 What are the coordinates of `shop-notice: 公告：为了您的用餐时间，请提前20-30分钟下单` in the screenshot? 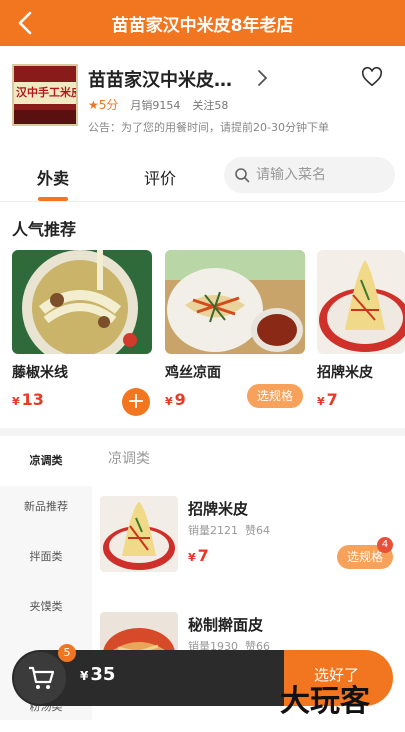 It's located at (208, 127).